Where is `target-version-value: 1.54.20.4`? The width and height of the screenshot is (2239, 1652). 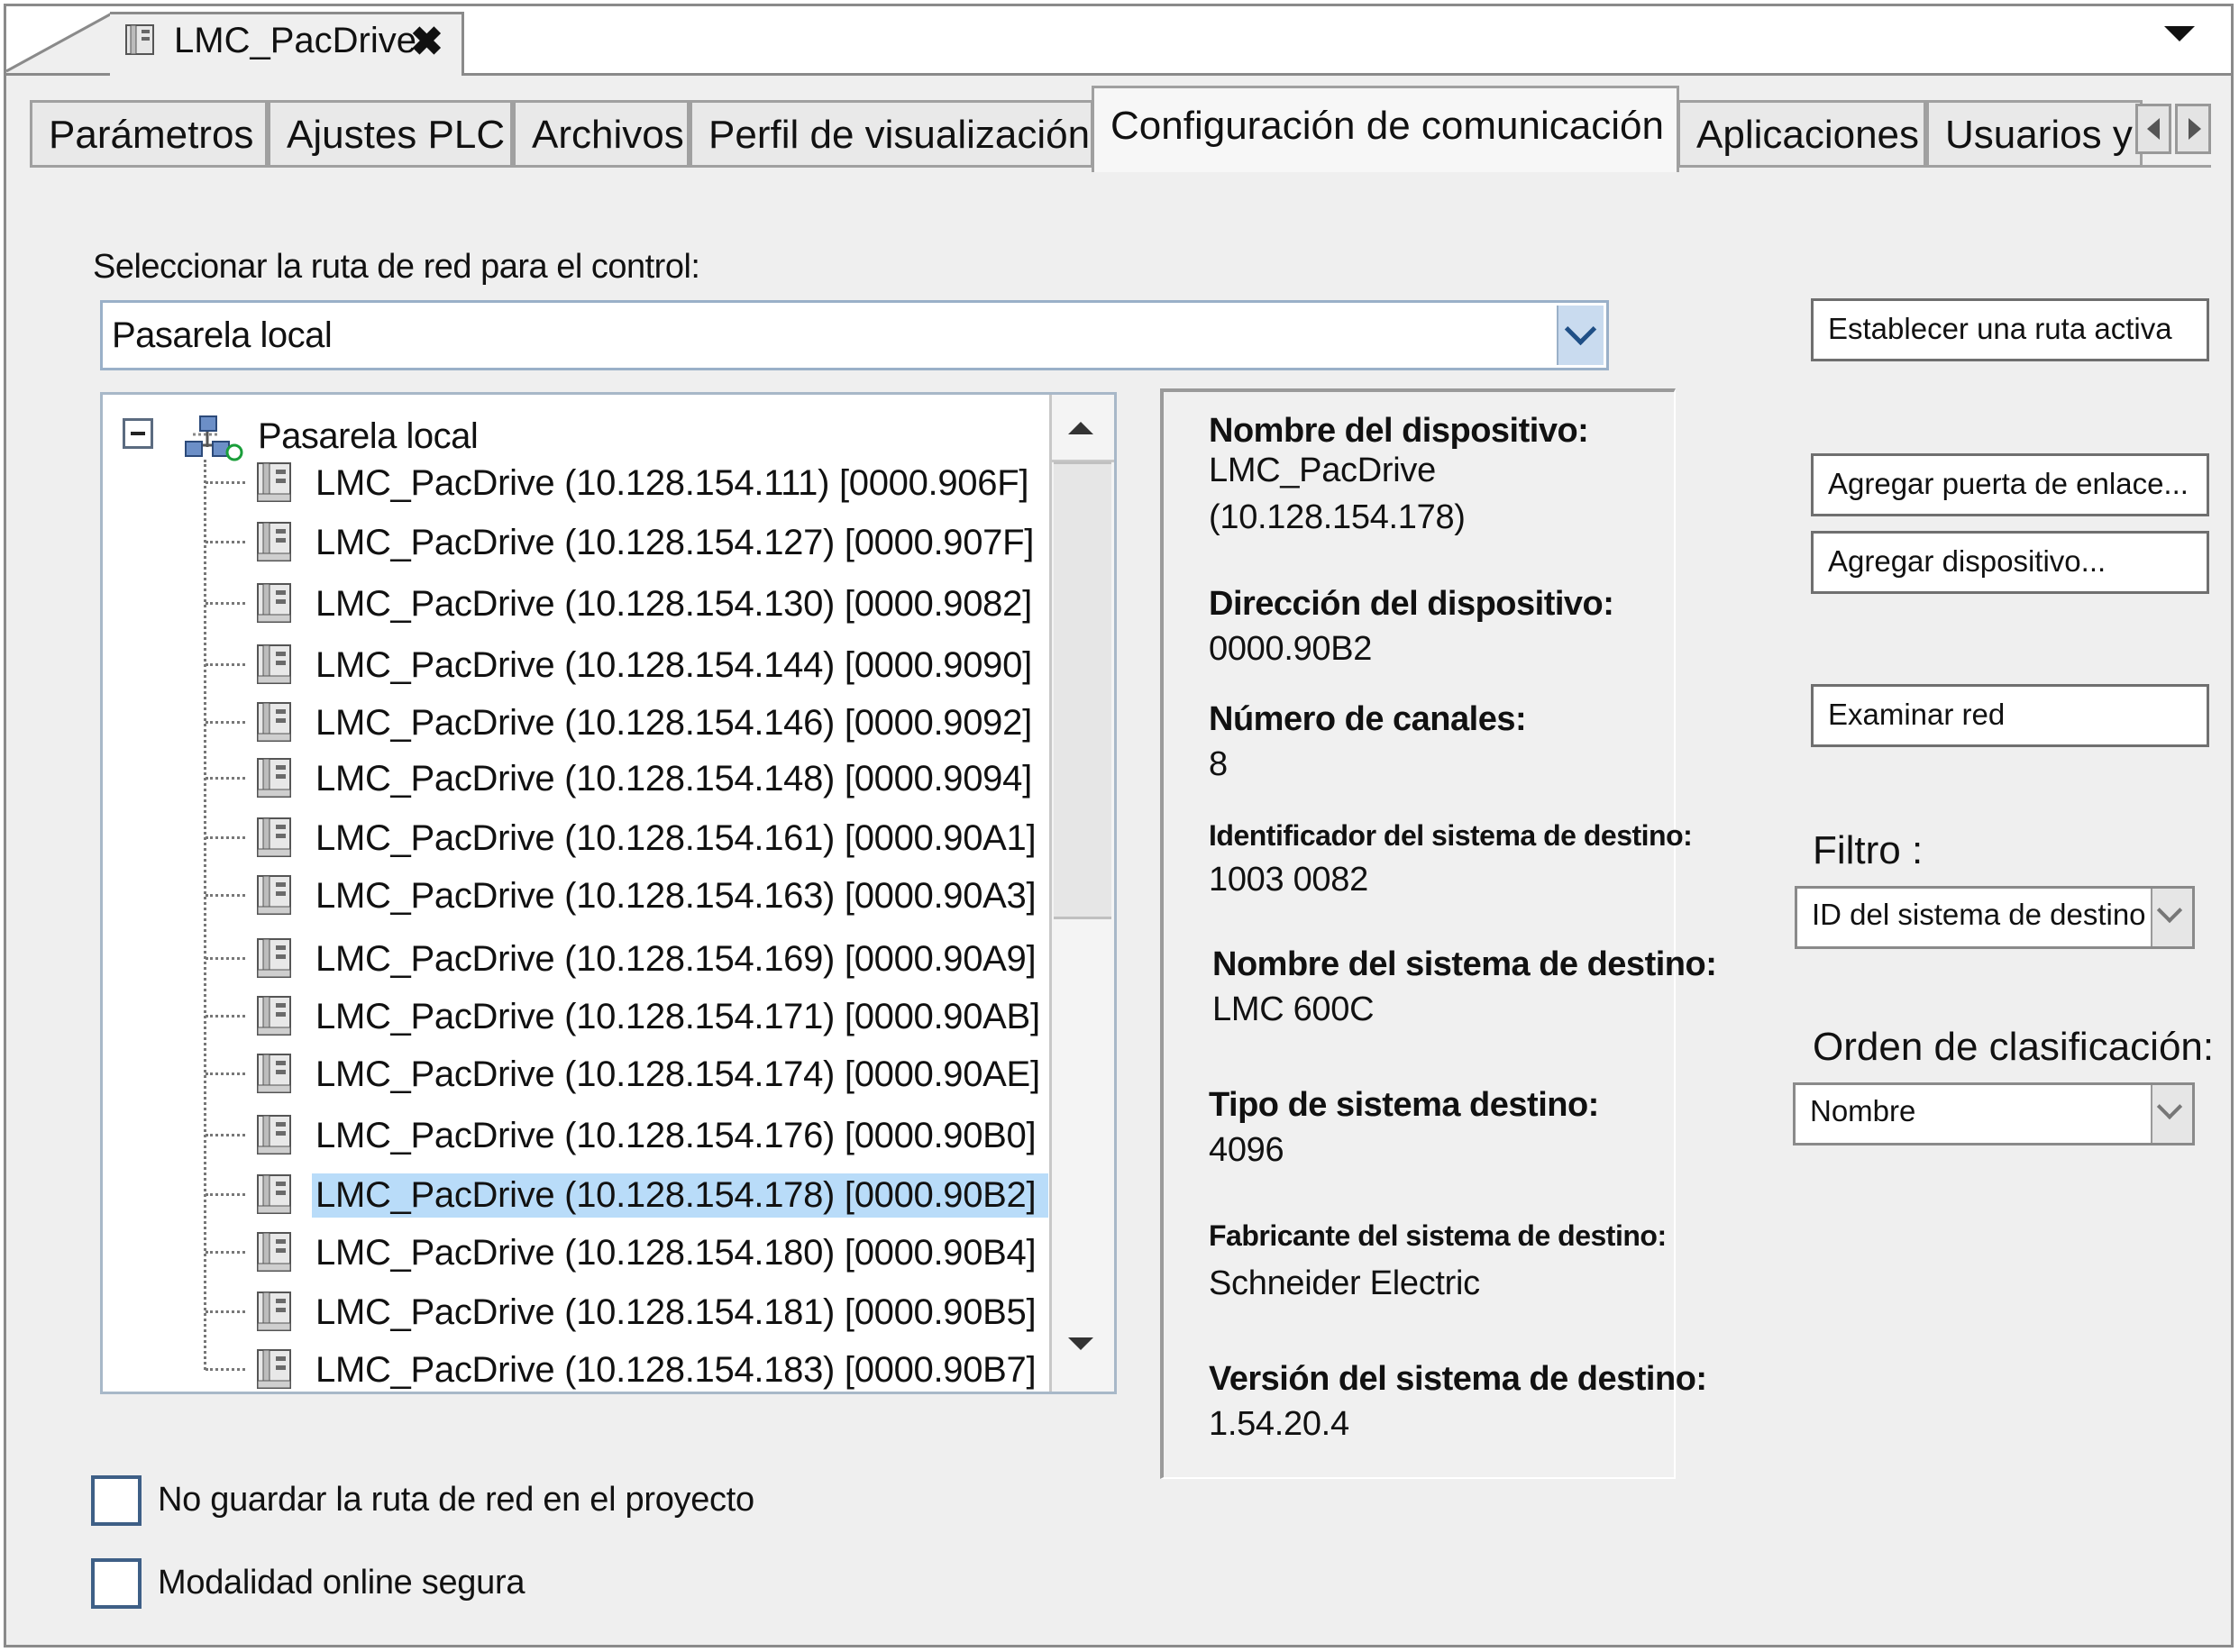 target-version-value: 1.54.20.4 is located at coordinates (1279, 1424).